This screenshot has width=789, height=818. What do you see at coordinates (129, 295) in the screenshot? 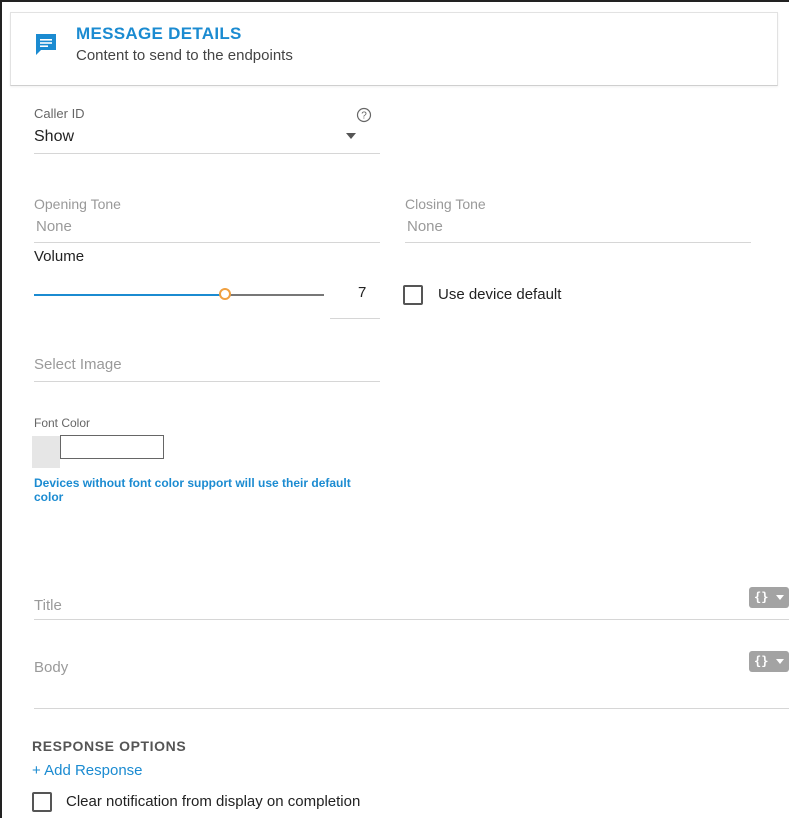
I see `volume-slider-fill` at bounding box center [129, 295].